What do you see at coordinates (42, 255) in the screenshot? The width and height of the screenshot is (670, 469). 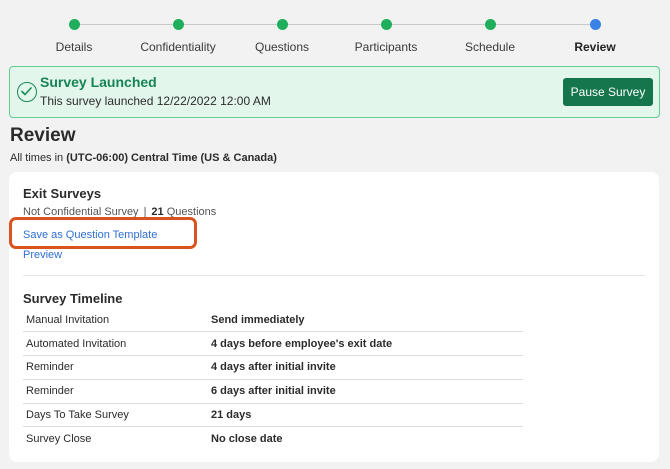 I see `preview-link: Preview` at bounding box center [42, 255].